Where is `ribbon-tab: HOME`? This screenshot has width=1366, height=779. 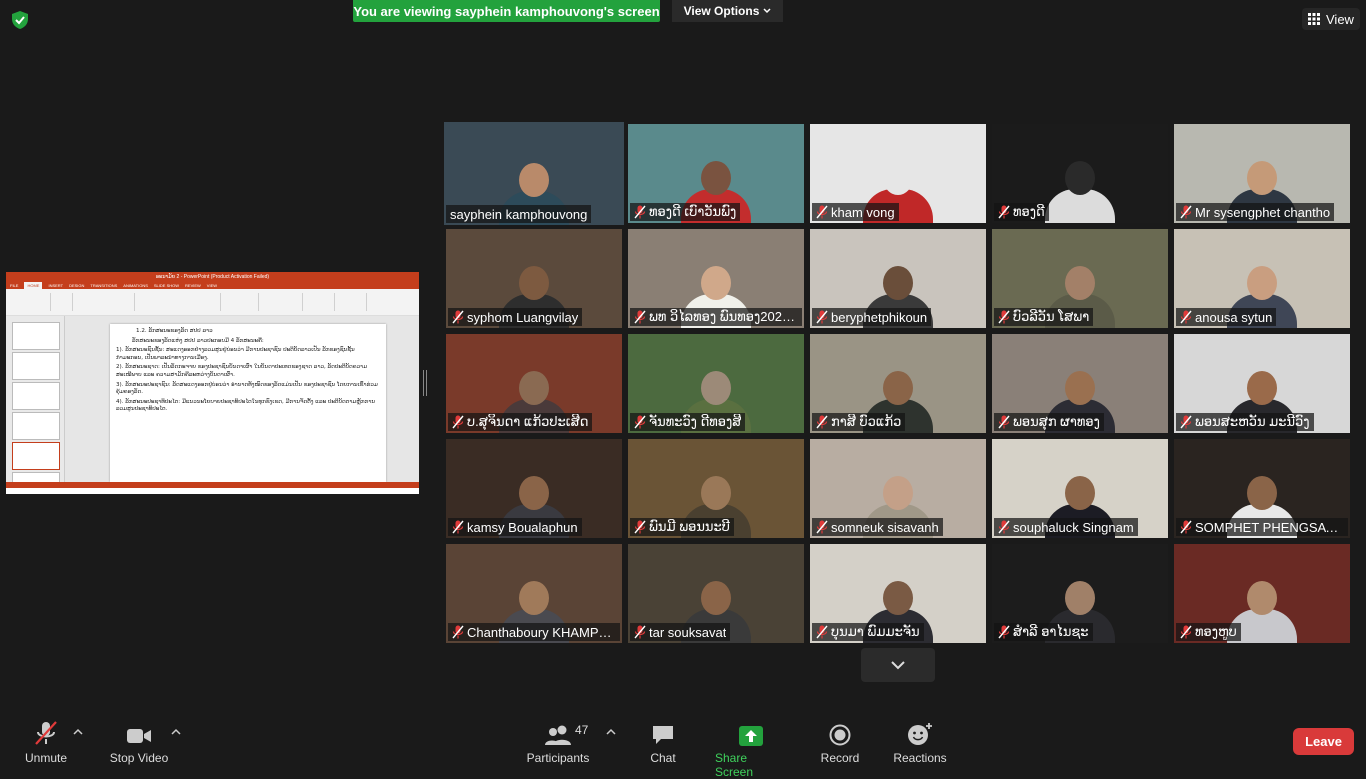
ribbon-tab: HOME is located at coordinates (33, 285).